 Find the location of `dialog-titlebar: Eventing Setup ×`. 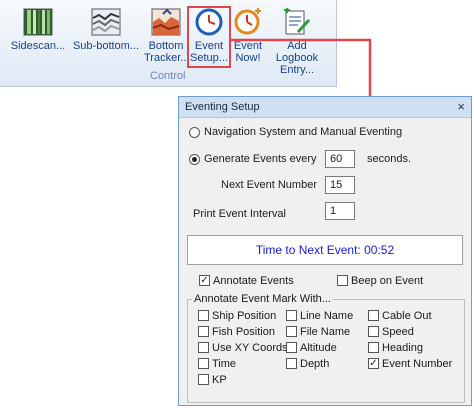

dialog-titlebar: Eventing Setup × is located at coordinates (325, 107).